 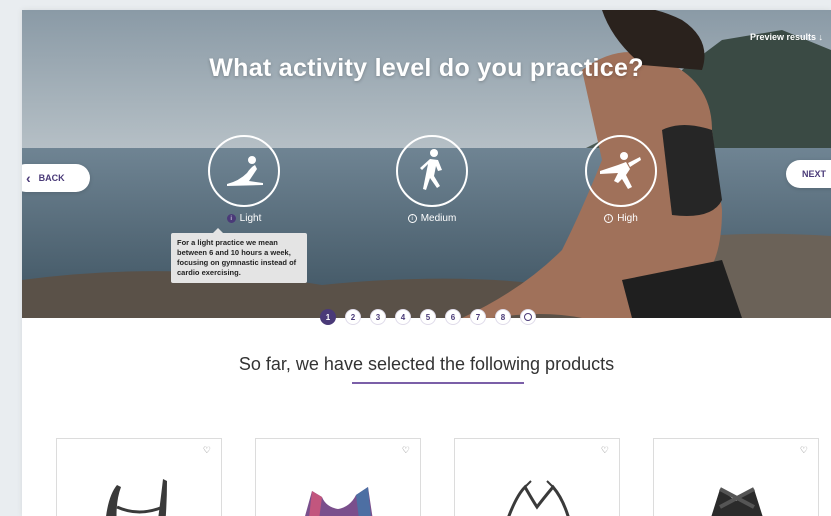 What do you see at coordinates (786, 37) in the screenshot?
I see `preview-results-link: Preview results ↓` at bounding box center [786, 37].